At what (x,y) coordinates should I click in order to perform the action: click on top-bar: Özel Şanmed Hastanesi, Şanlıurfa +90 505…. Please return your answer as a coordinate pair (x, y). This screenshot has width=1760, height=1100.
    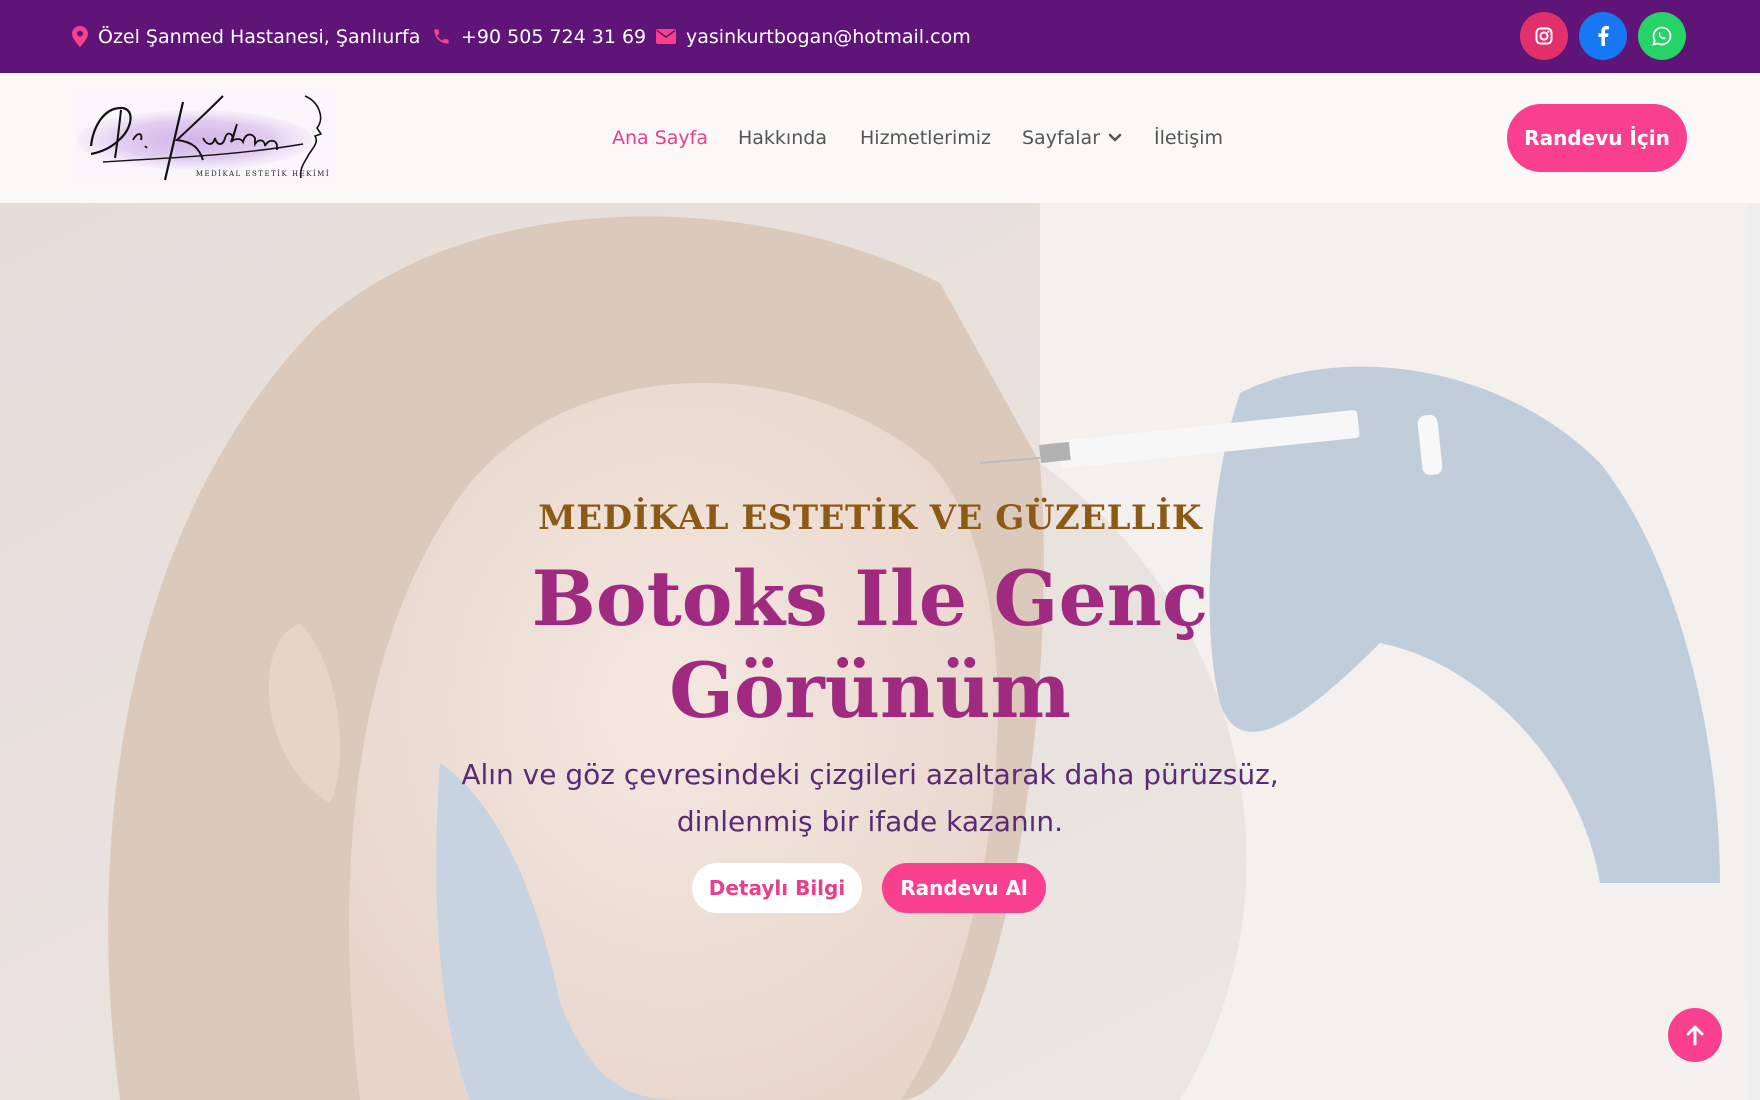
    Looking at the image, I should click on (880, 36).